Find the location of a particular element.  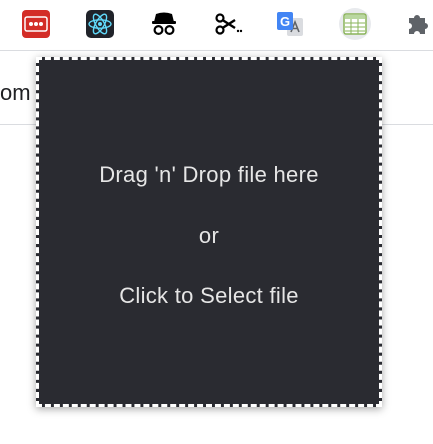

puzzle-icon is located at coordinates (417, 24).